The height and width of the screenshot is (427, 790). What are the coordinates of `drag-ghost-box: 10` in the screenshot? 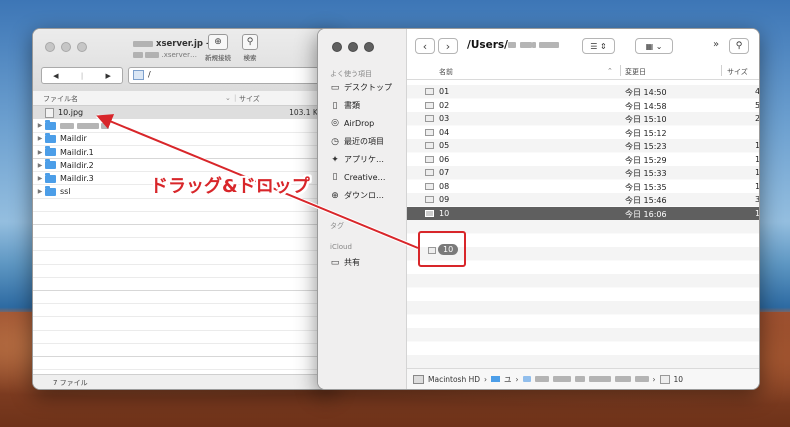 It's located at (442, 249).